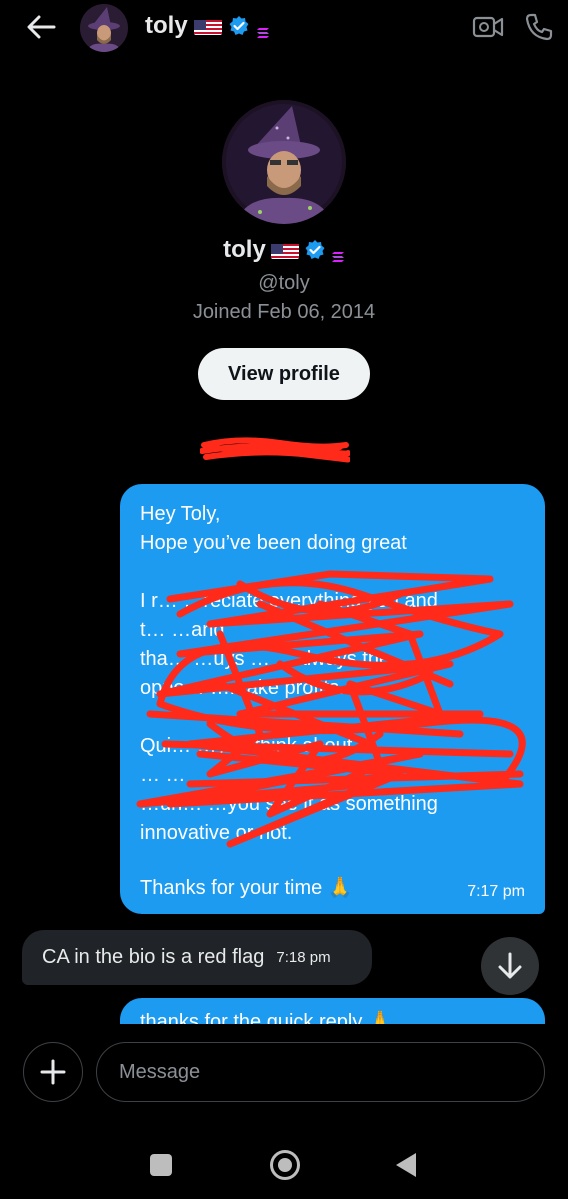  What do you see at coordinates (153, 957) in the screenshot?
I see `message-text: CA in the bio is a red flag` at bounding box center [153, 957].